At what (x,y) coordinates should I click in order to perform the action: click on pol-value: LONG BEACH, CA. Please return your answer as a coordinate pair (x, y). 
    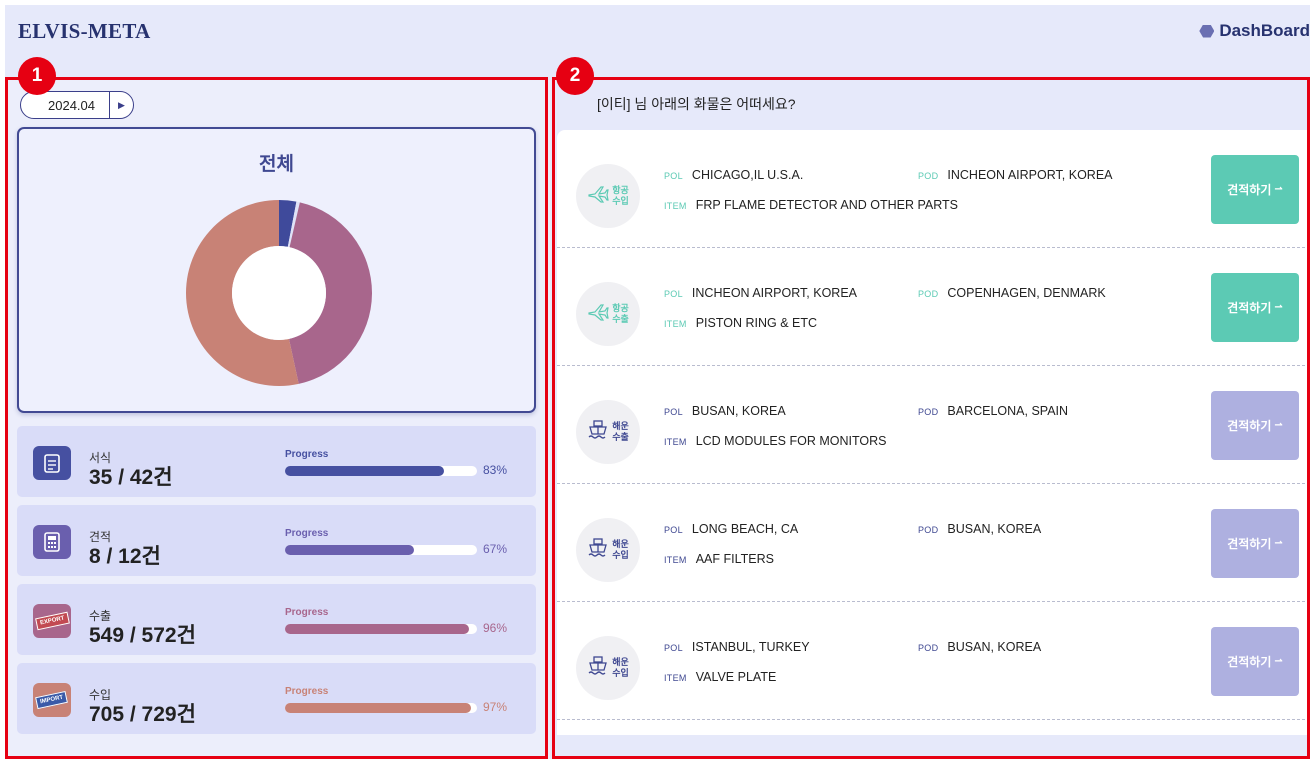
    Looking at the image, I should click on (745, 529).